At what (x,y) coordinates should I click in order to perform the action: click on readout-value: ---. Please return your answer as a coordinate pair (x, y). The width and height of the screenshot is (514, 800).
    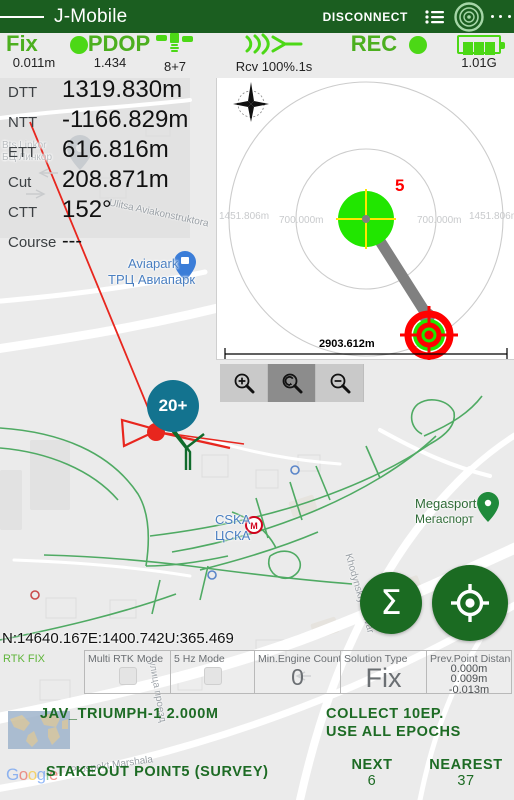
    Looking at the image, I should click on (72, 241).